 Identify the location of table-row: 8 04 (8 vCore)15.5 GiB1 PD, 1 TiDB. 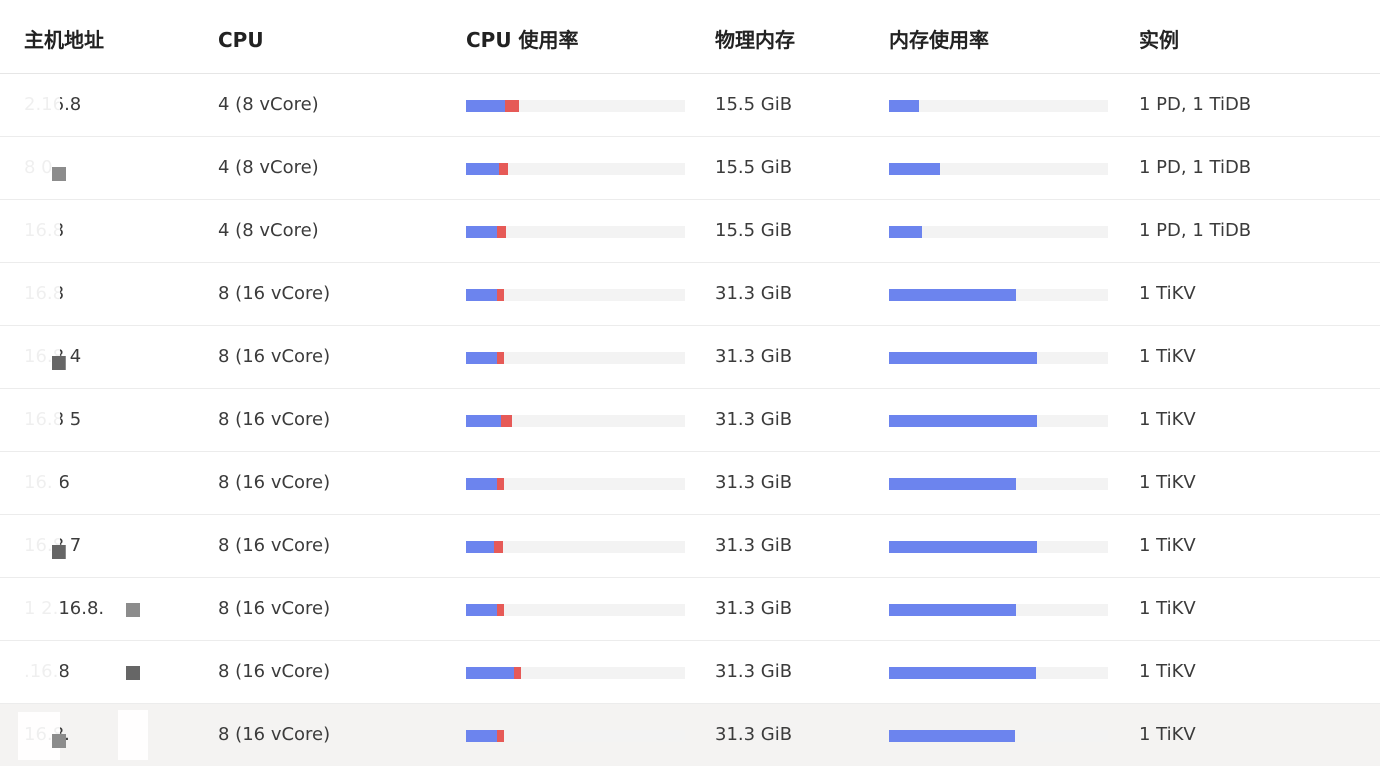
(690, 168).